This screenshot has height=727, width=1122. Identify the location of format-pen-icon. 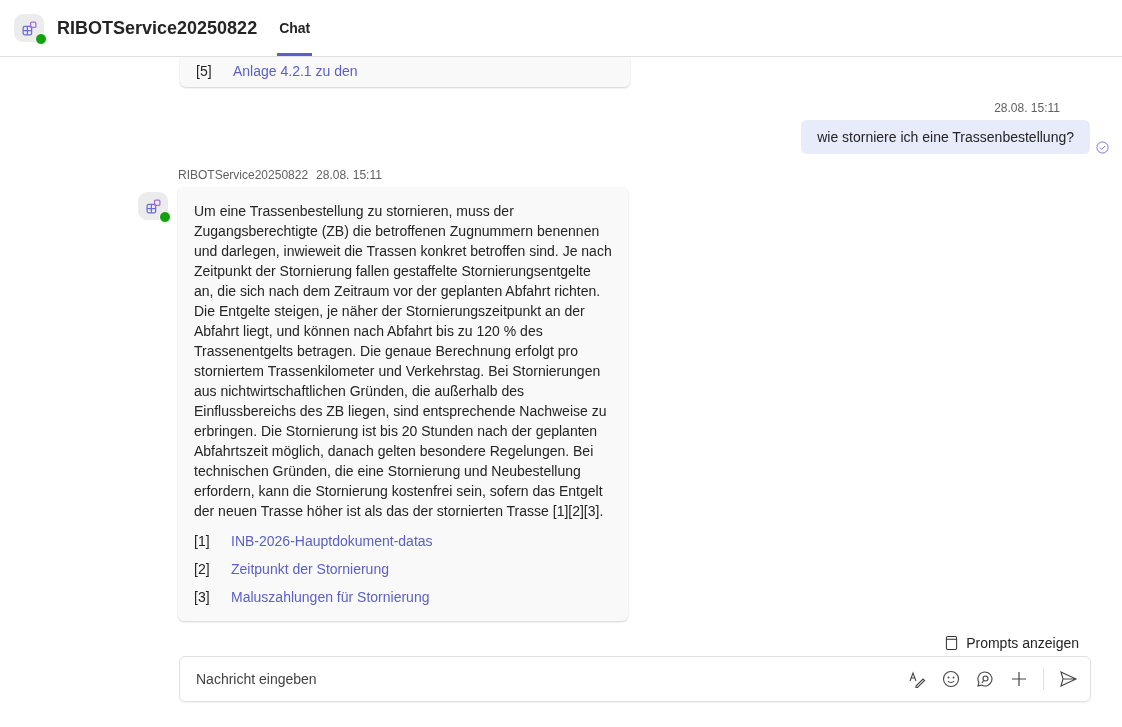
(917, 679).